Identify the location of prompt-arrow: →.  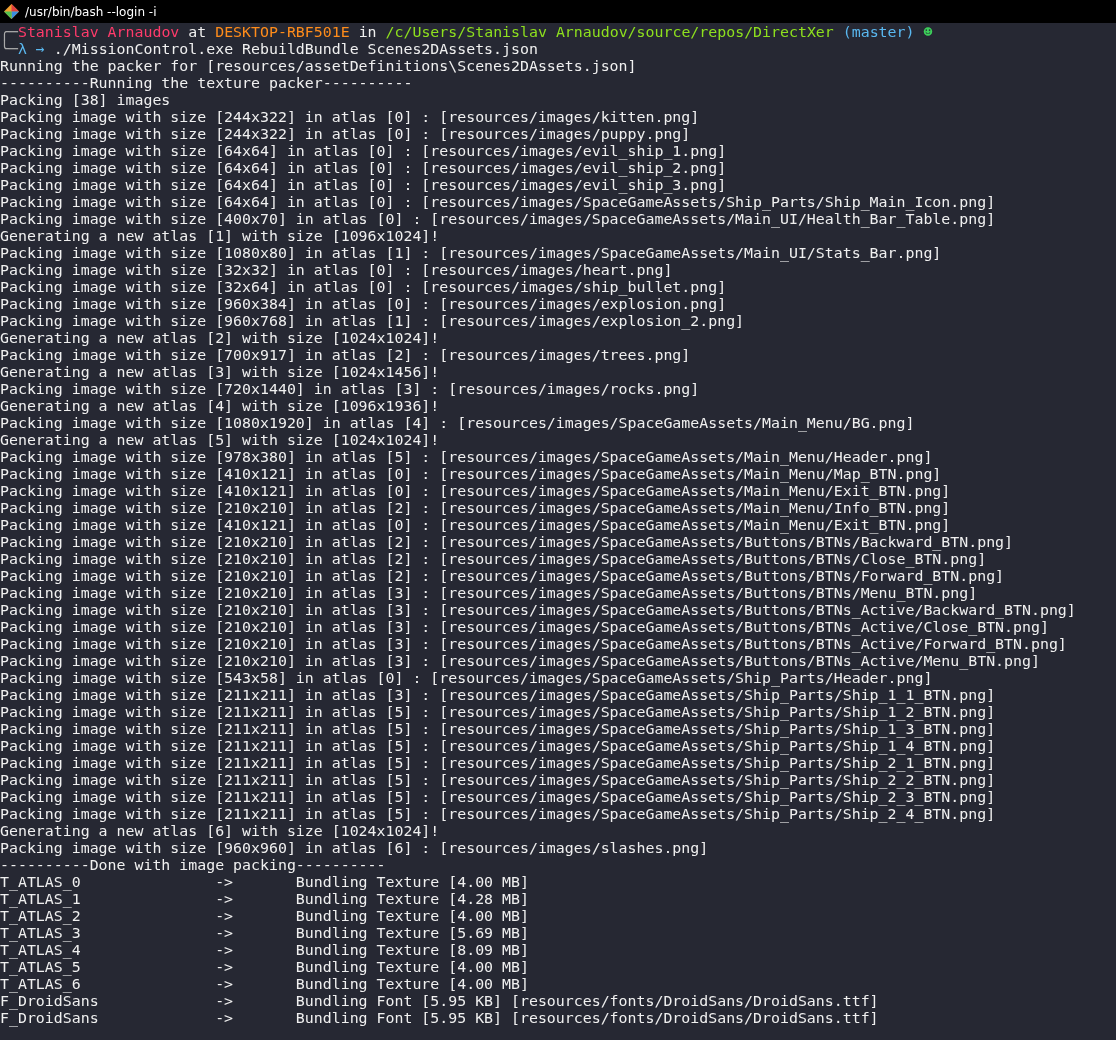
(39, 49).